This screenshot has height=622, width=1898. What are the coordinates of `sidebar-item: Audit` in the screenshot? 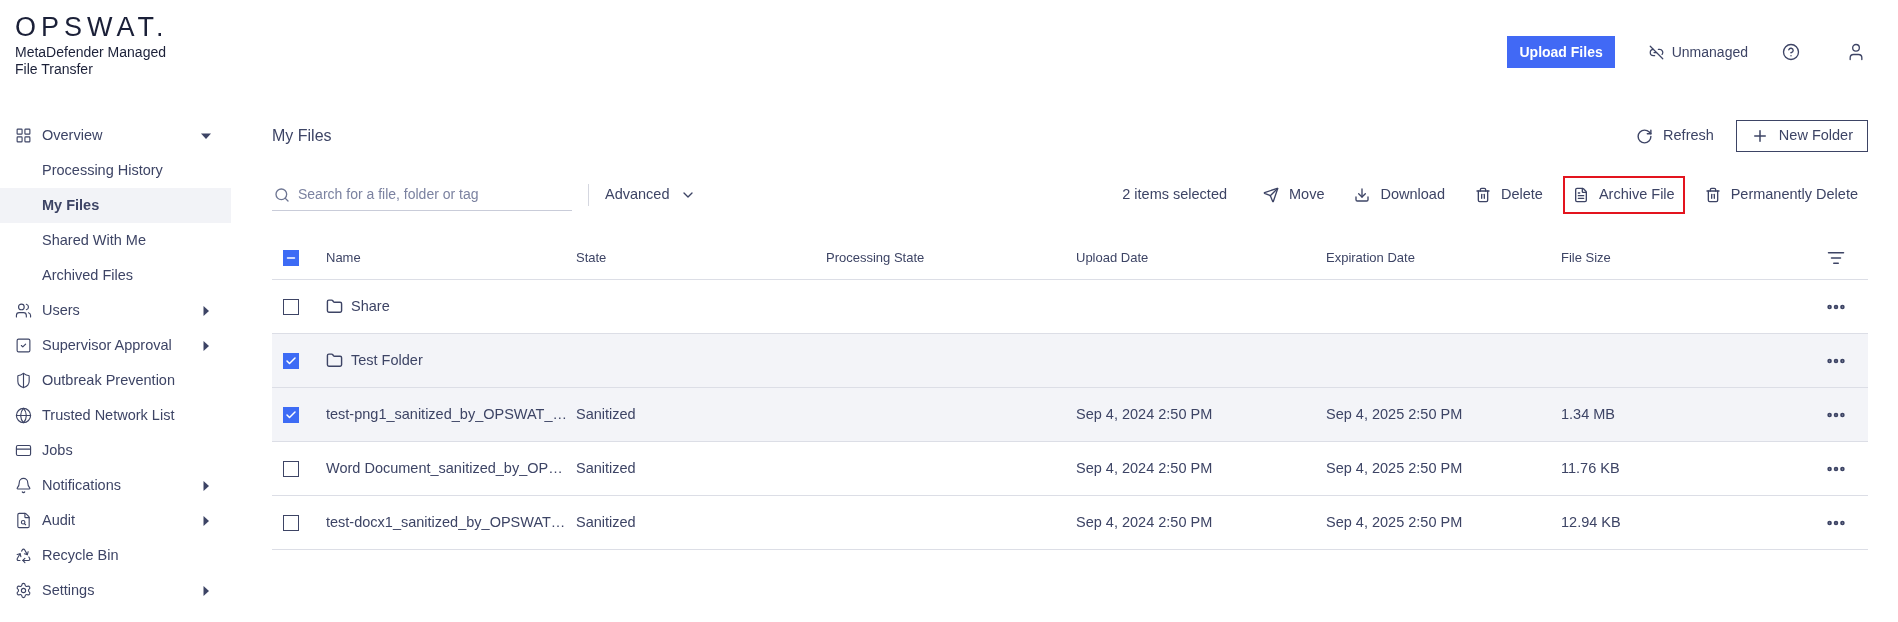 It's located at (115, 520).